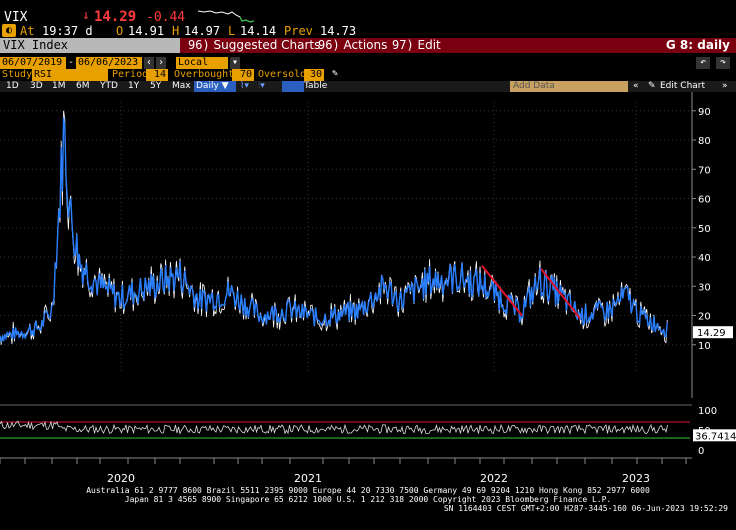 This screenshot has height=530, width=736. I want to click on add-data-field: Add Data, so click(569, 86).